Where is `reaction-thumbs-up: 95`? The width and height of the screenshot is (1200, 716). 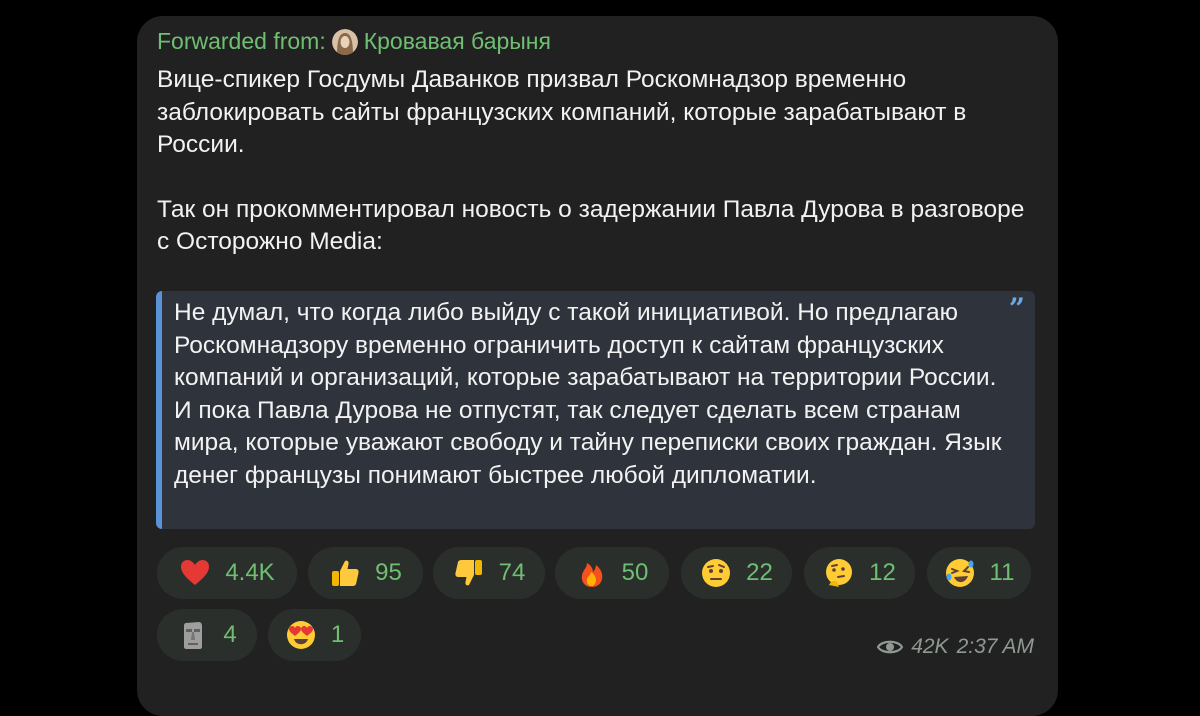
reaction-thumbs-up: 95 is located at coordinates (365, 573).